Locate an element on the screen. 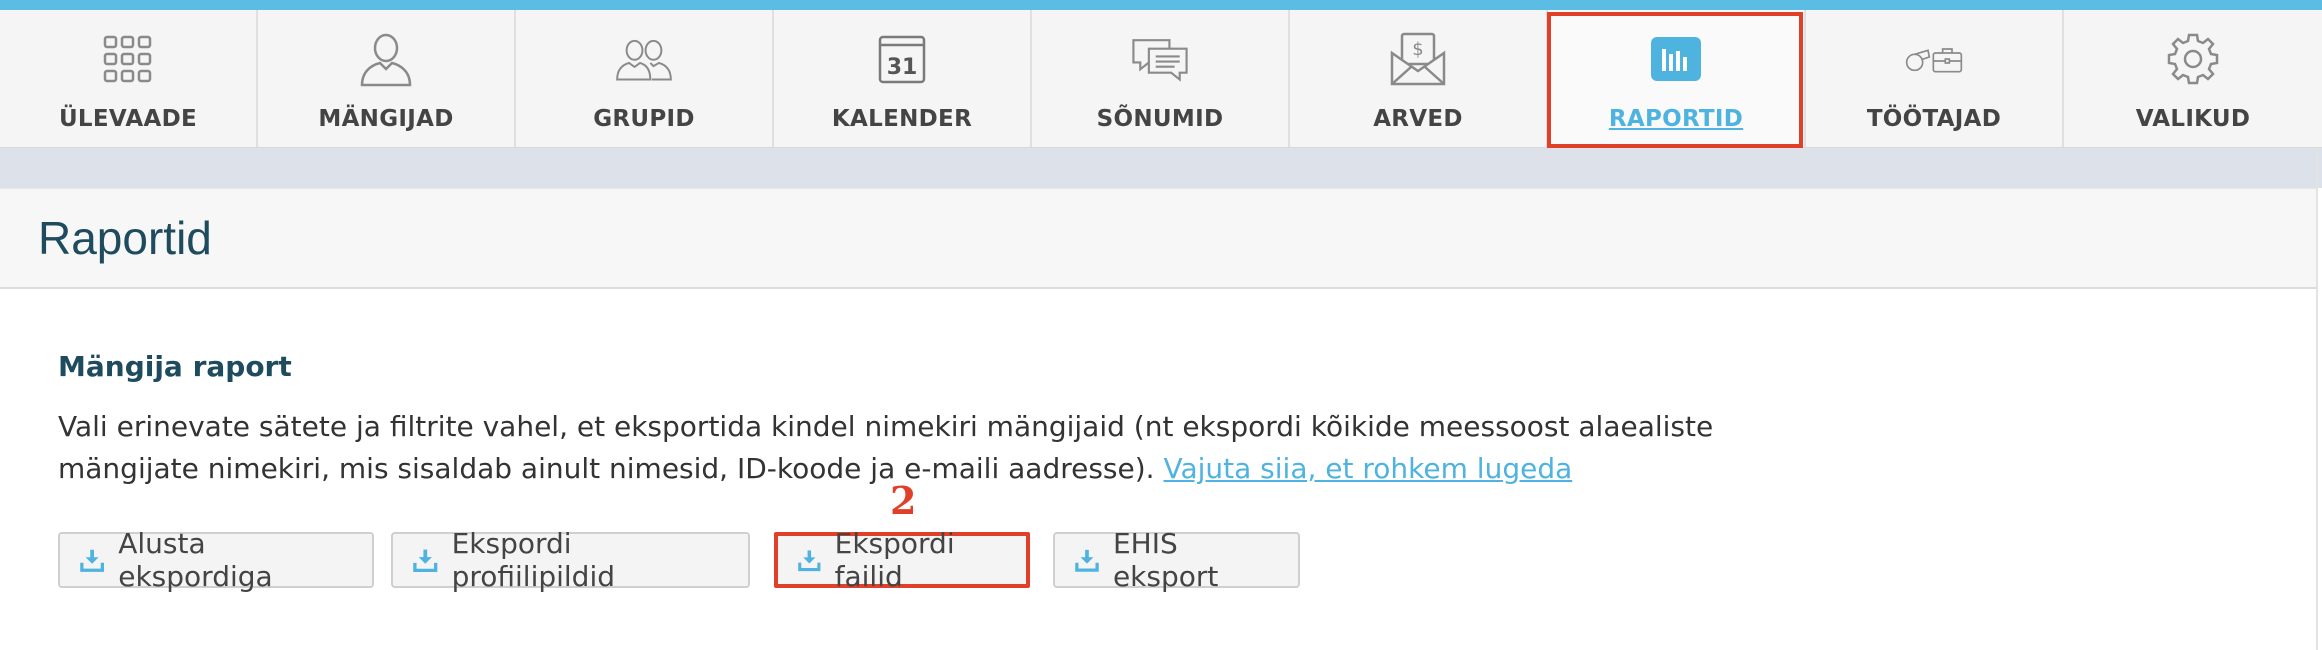  start-export-button: Alusta ekspordiga is located at coordinates (216, 560).